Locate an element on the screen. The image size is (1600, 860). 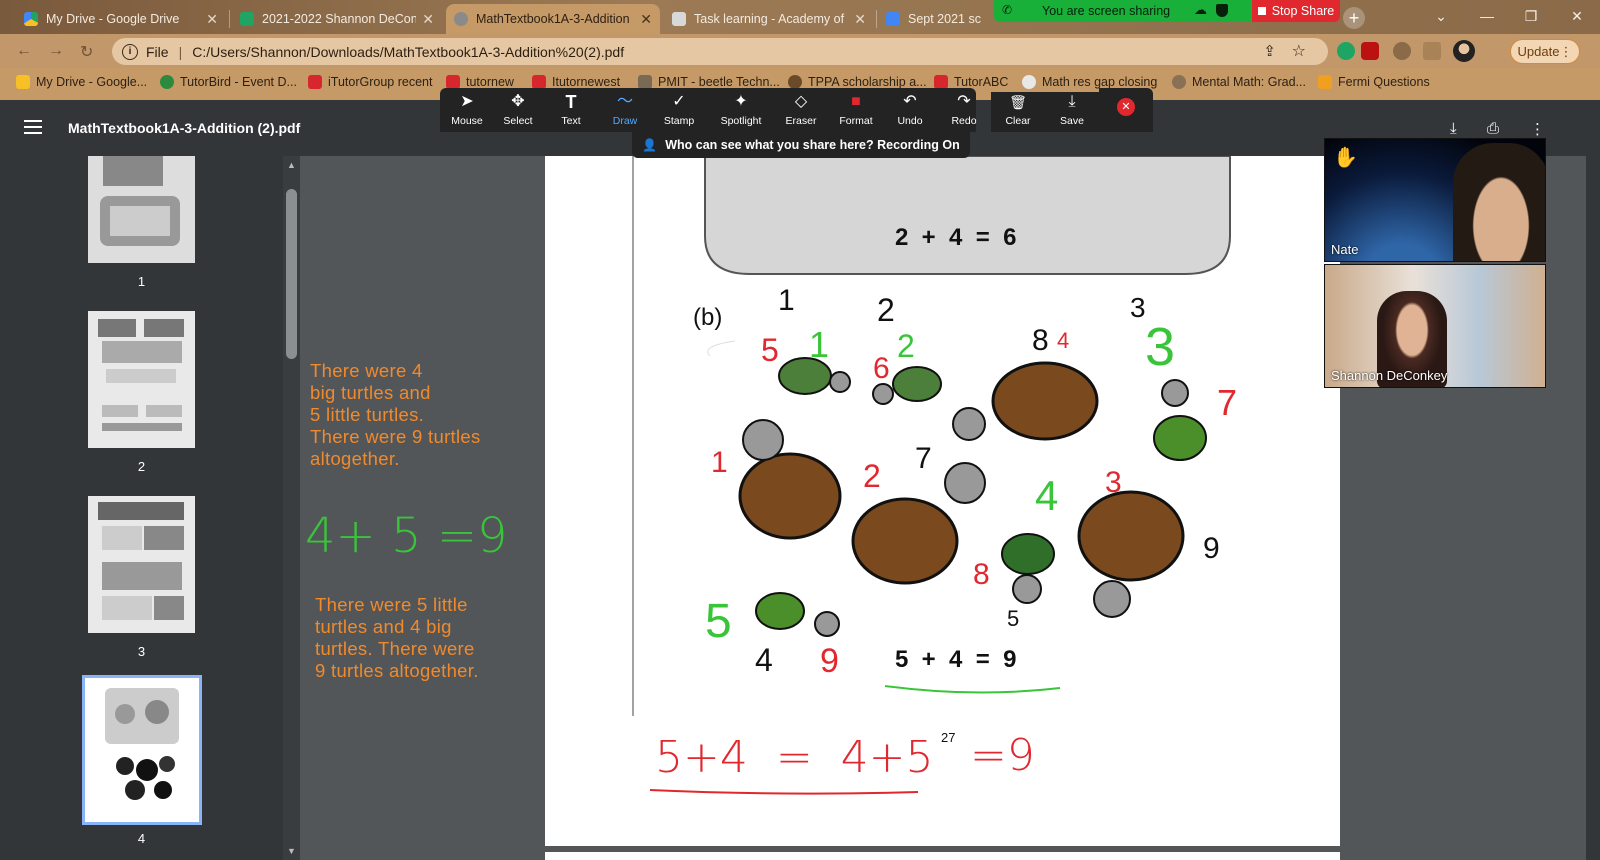
tool-label: Mouse is located at coordinates (467, 121).